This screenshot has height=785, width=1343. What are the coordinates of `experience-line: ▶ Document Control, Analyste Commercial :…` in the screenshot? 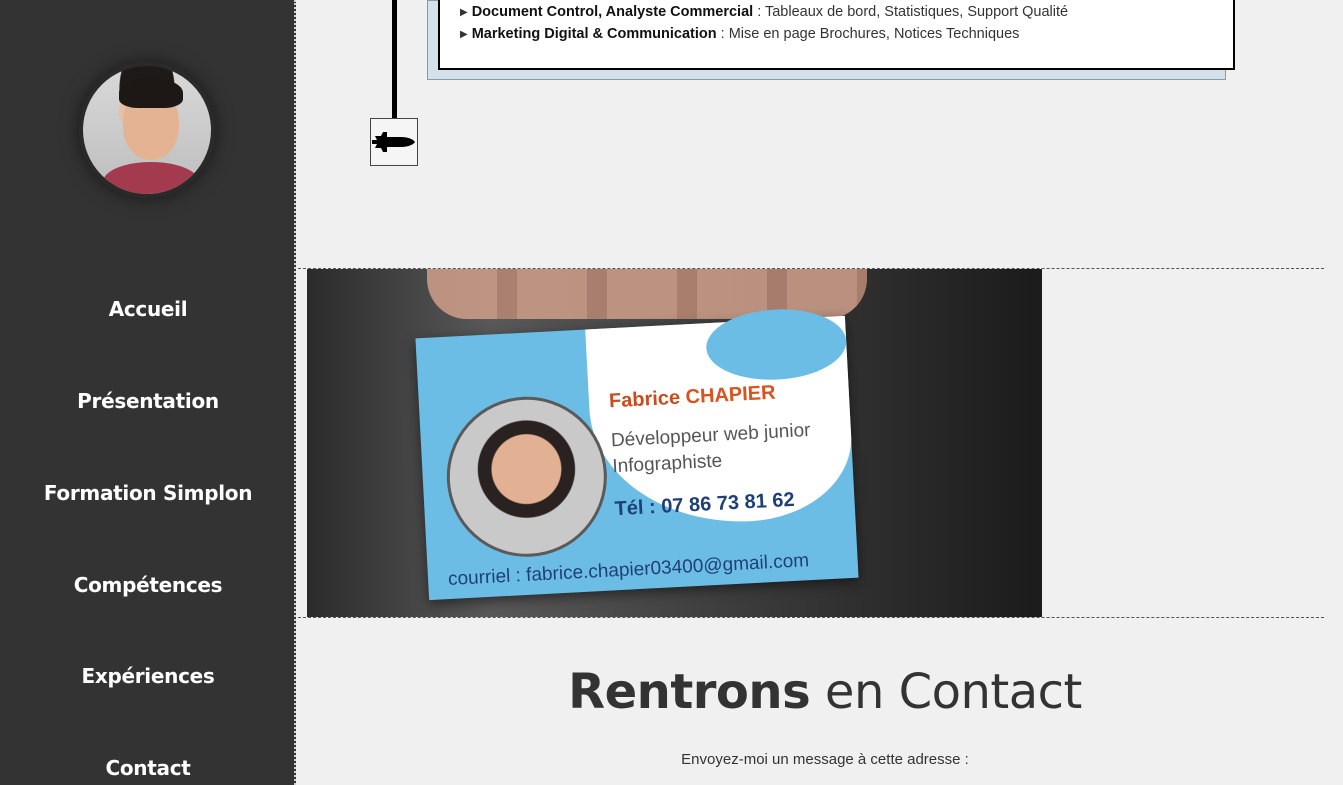 It's located at (846, 13).